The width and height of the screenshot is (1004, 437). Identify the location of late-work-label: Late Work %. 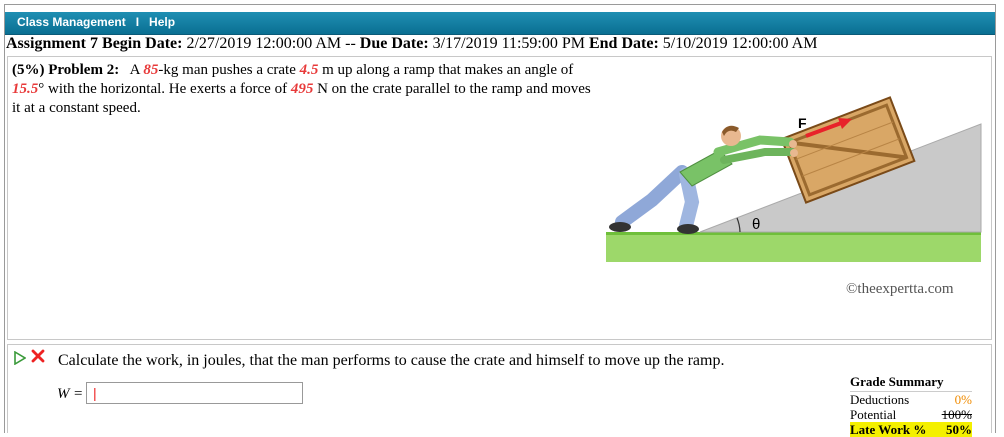
(888, 429).